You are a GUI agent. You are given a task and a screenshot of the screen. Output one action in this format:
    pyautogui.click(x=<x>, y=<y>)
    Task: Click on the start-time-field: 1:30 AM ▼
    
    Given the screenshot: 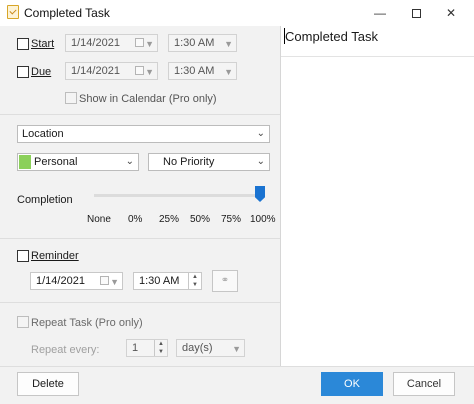 What is the action you would take?
    pyautogui.click(x=202, y=43)
    